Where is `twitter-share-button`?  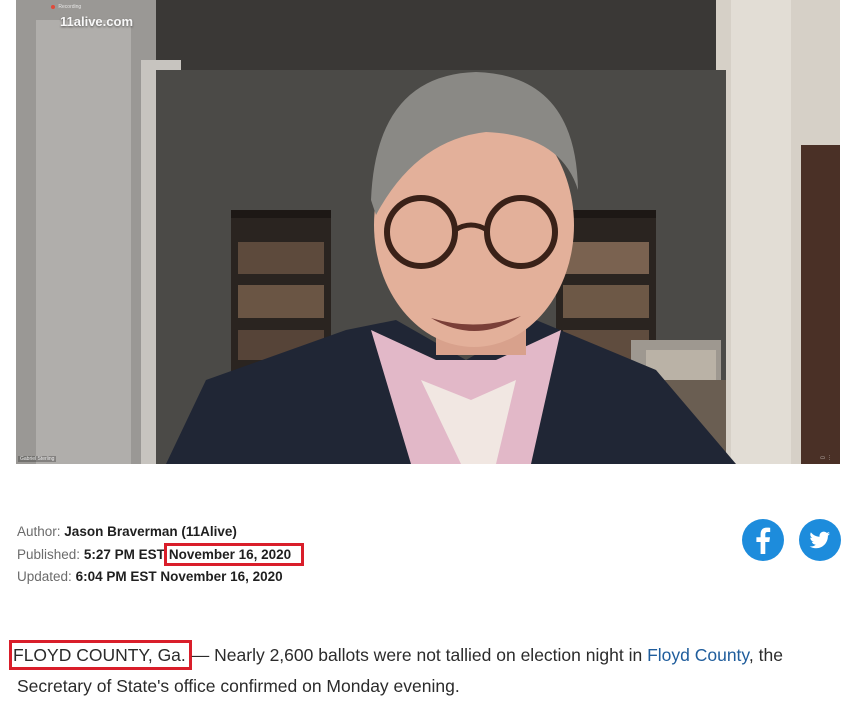
twitter-share-button is located at coordinates (820, 540).